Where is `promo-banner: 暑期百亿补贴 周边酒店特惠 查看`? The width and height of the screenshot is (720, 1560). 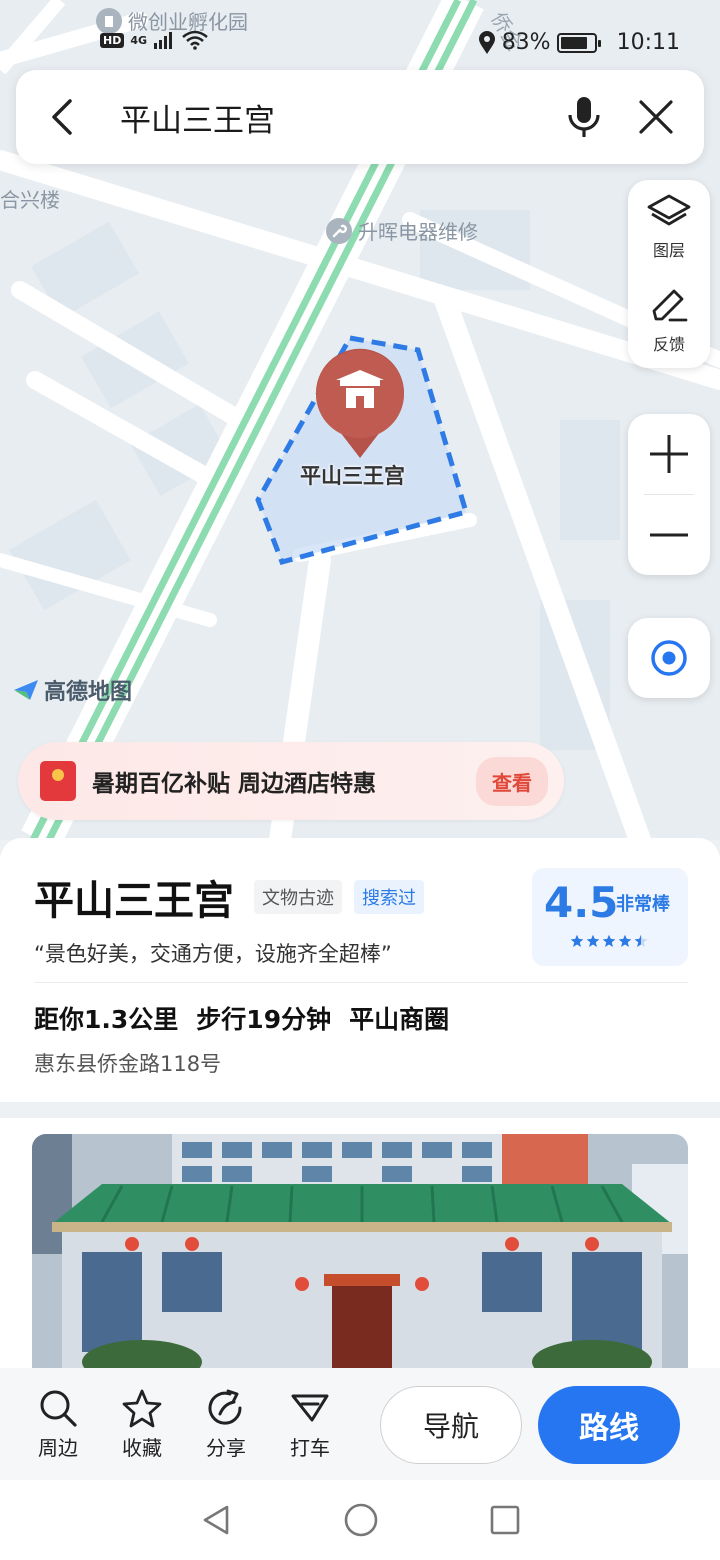 promo-banner: 暑期百亿补贴 周边酒店特惠 查看 is located at coordinates (291, 781).